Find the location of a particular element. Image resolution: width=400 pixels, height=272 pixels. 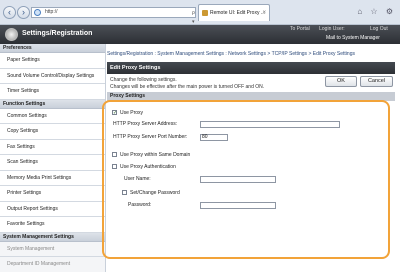

sidebar-item-common-settings: Common Settings is located at coordinates (52, 116).